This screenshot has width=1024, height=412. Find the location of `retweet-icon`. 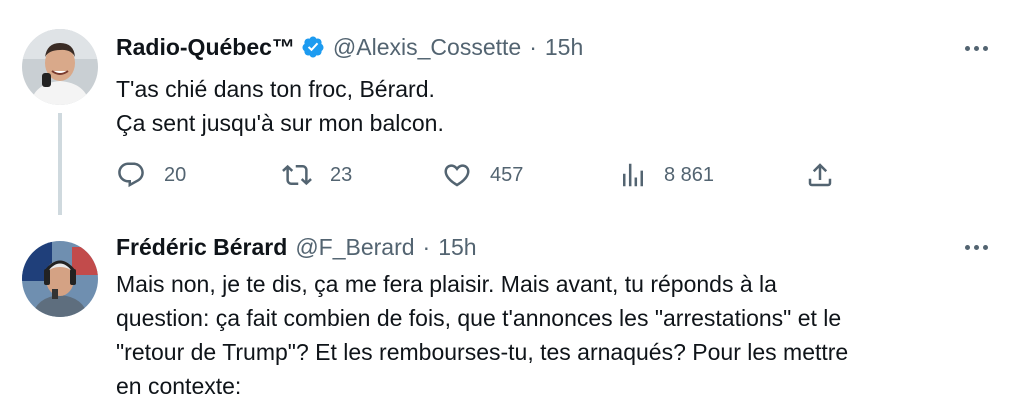

retweet-icon is located at coordinates (297, 175).